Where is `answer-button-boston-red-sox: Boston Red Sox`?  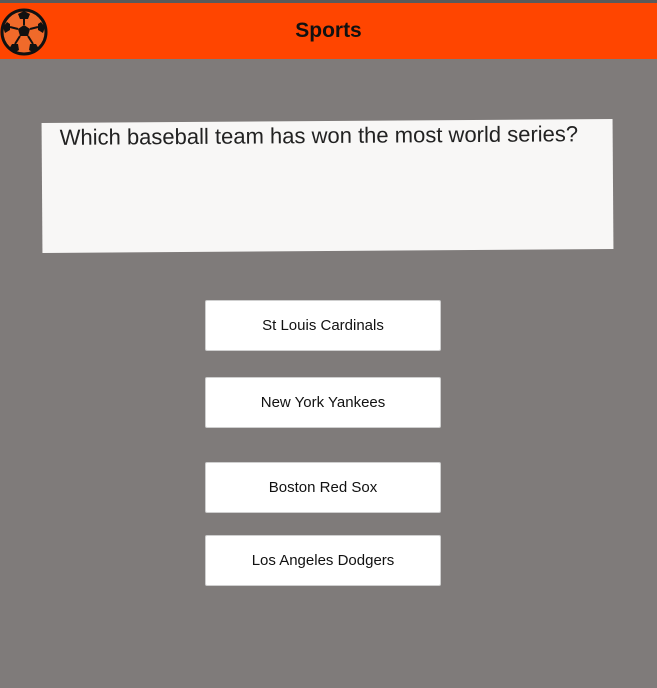
answer-button-boston-red-sox: Boston Red Sox is located at coordinates (323, 487).